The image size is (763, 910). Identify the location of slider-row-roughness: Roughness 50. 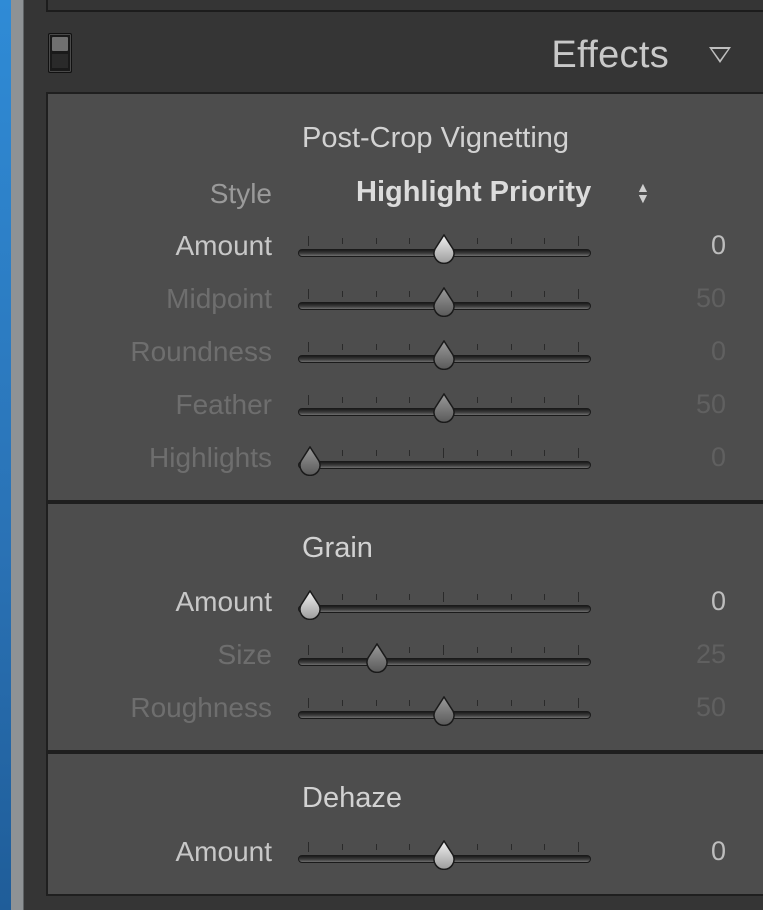
(405, 710).